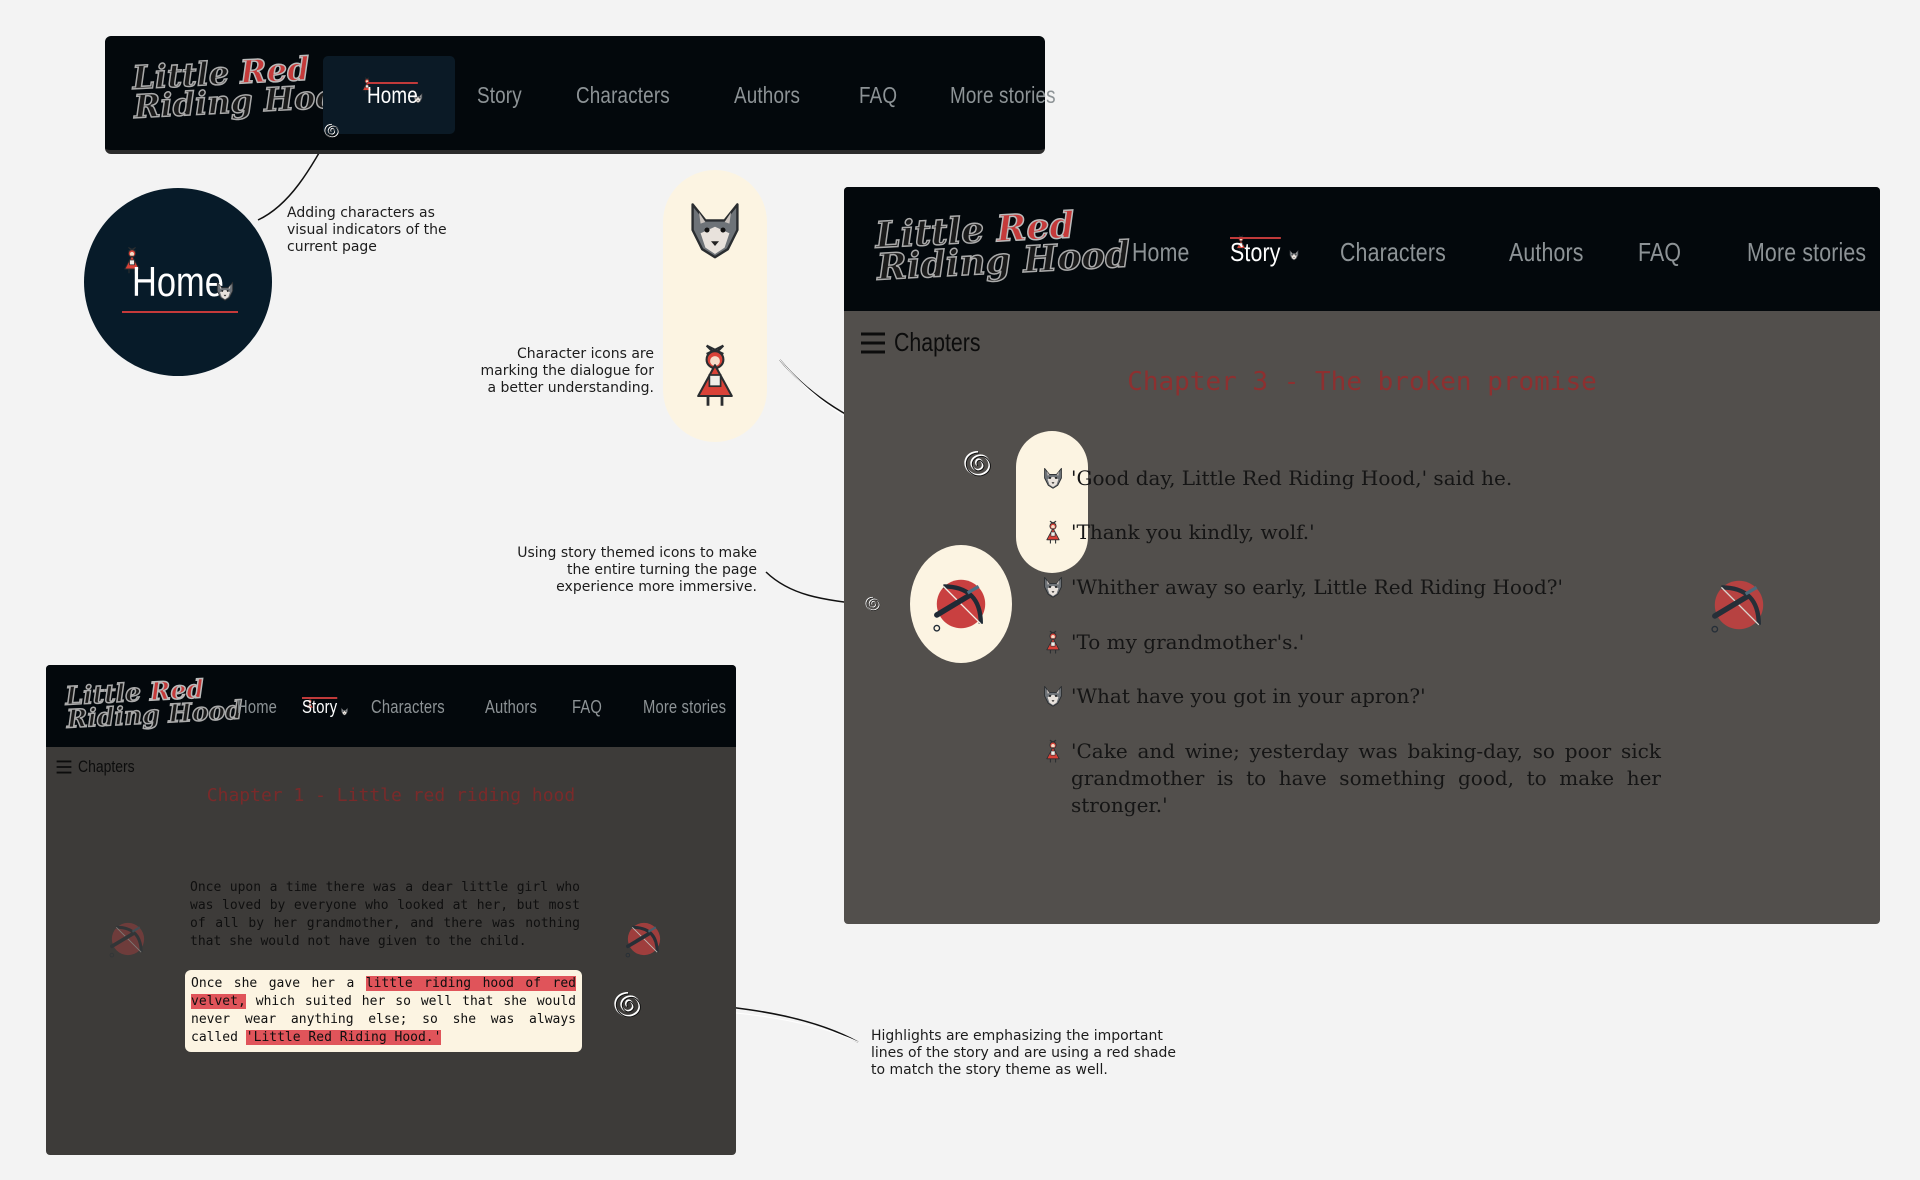  I want to click on dialogue-text: 'Thank you kindly, wolf.', so click(1193, 532).